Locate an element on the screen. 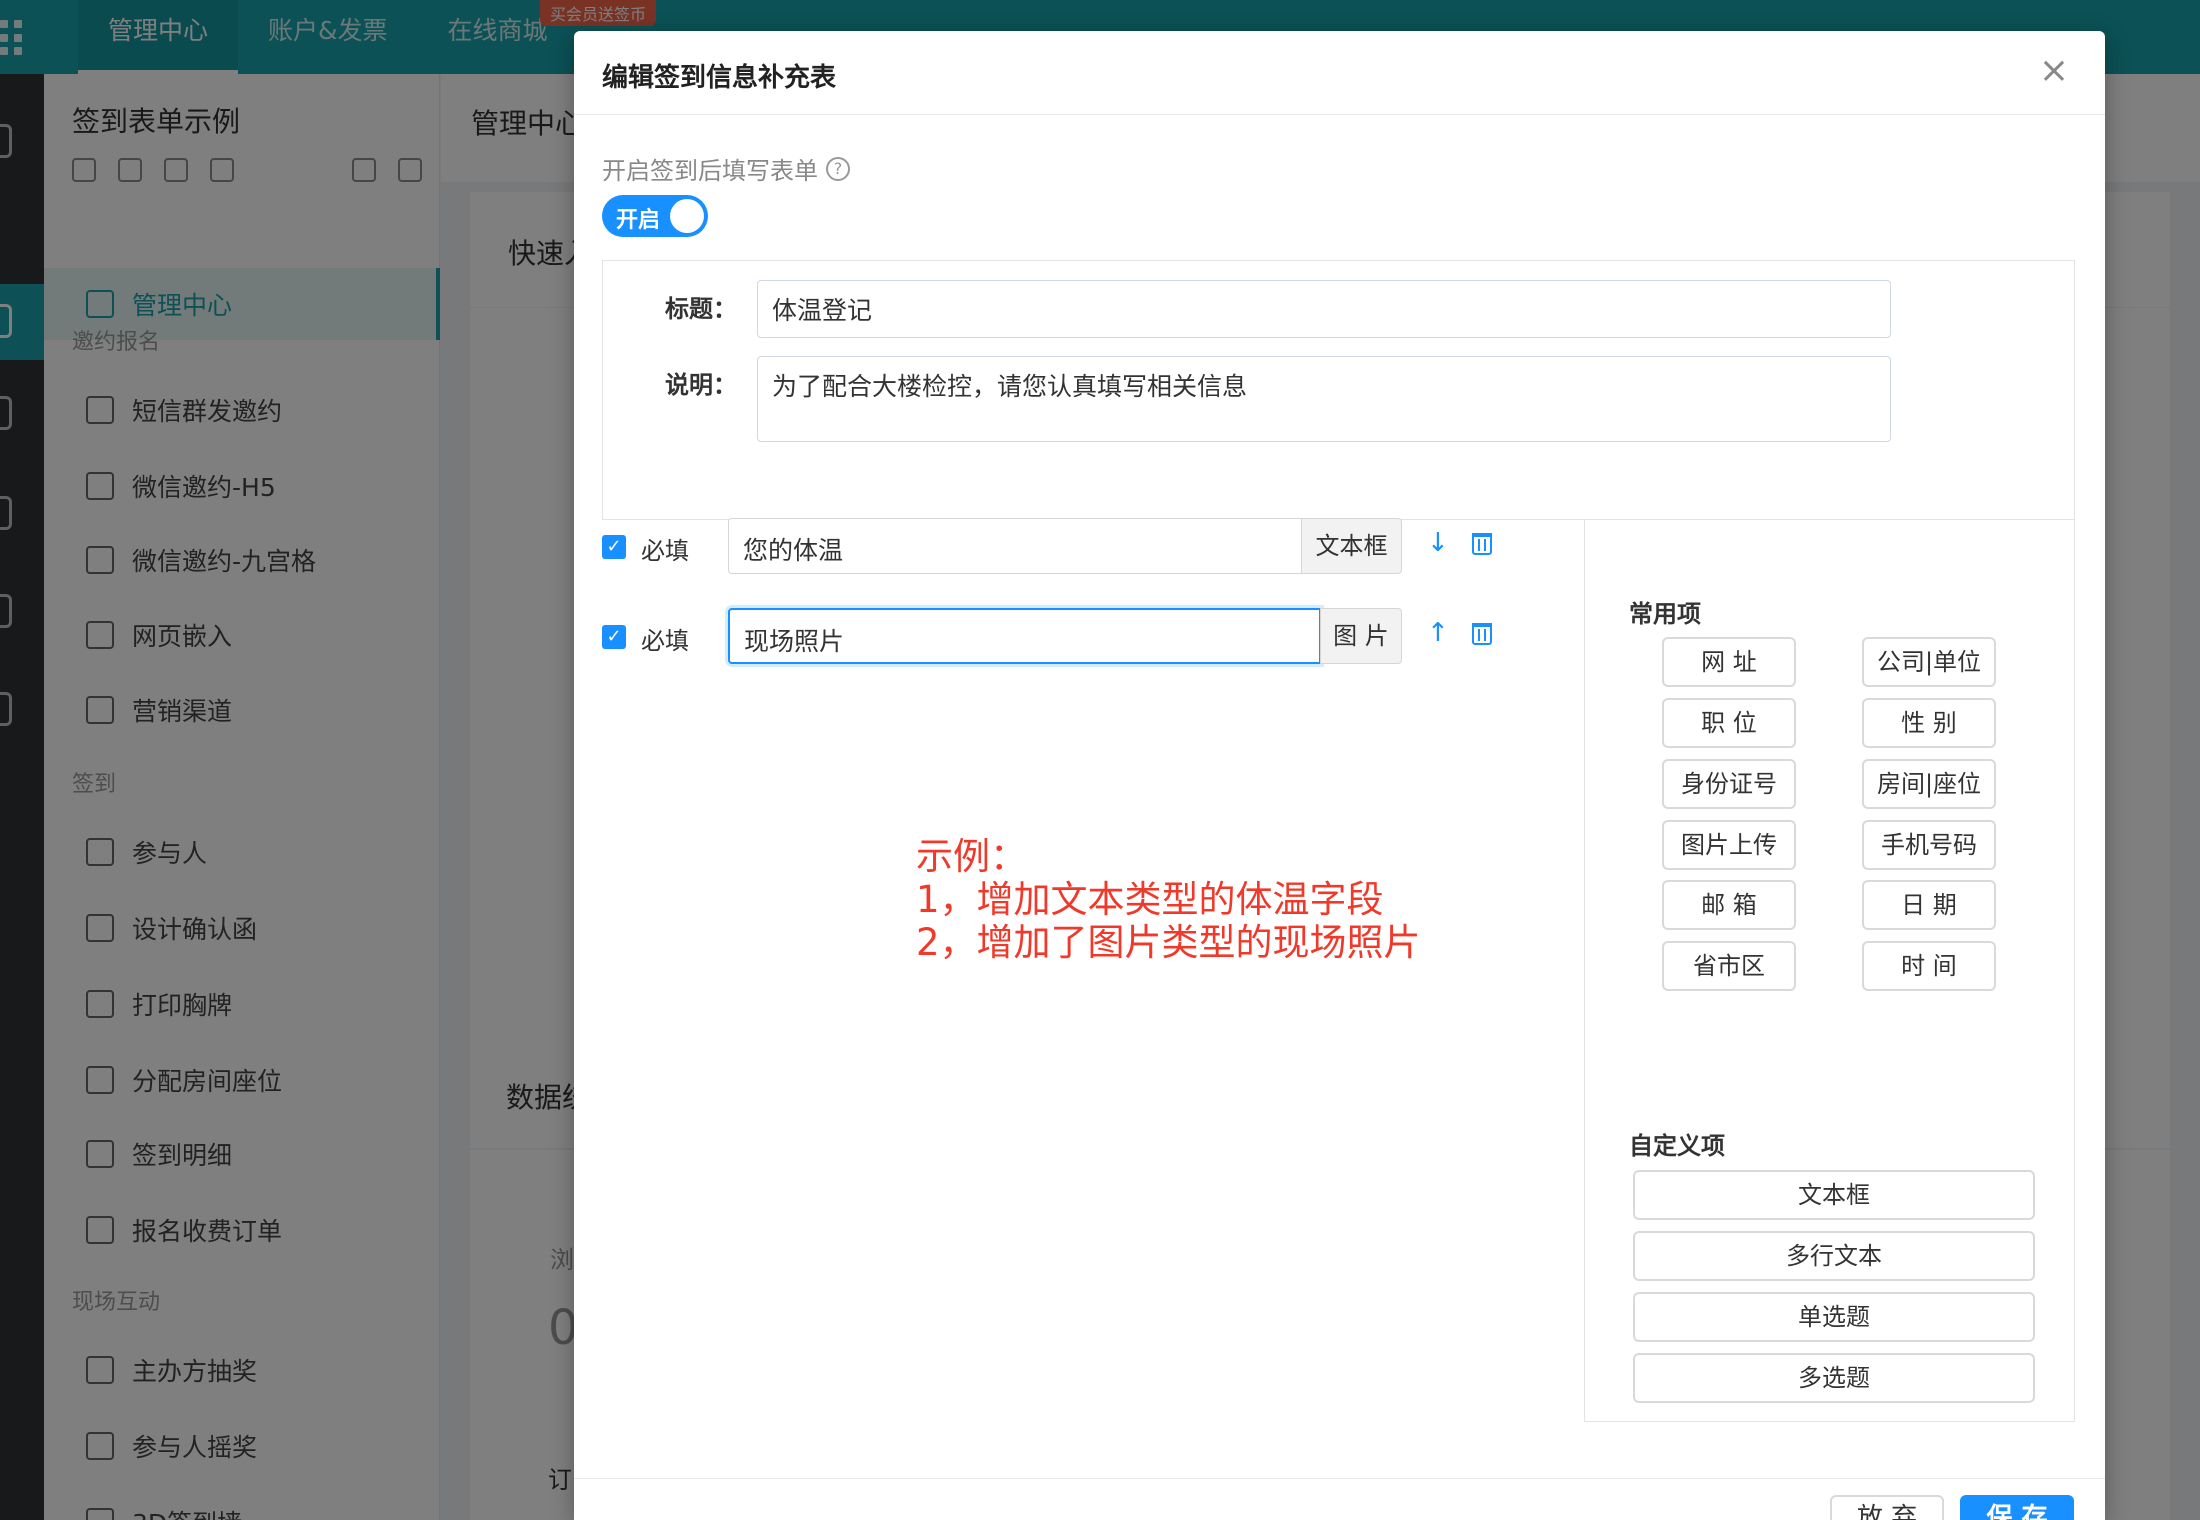 Image resolution: width=2200 pixels, height=1520 pixels. enable-form-text: 开启签到后填写表单 is located at coordinates (710, 171).